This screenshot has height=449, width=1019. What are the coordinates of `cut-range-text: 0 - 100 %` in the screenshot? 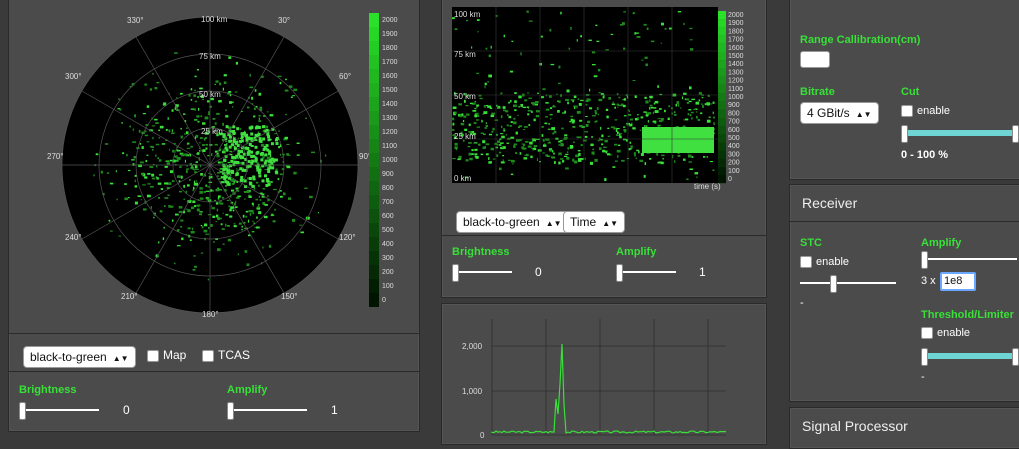 It's located at (925, 155).